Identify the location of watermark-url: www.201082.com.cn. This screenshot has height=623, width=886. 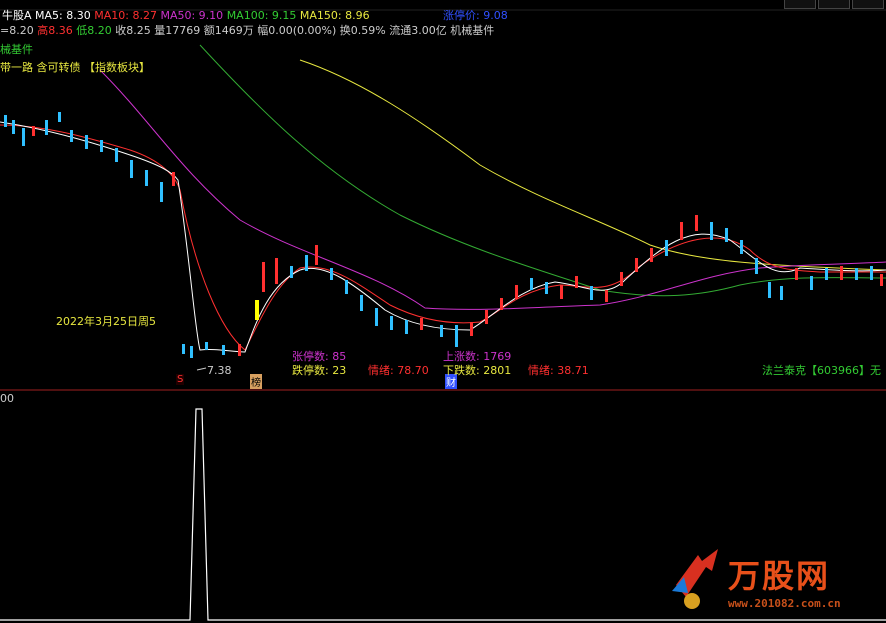
(784, 603).